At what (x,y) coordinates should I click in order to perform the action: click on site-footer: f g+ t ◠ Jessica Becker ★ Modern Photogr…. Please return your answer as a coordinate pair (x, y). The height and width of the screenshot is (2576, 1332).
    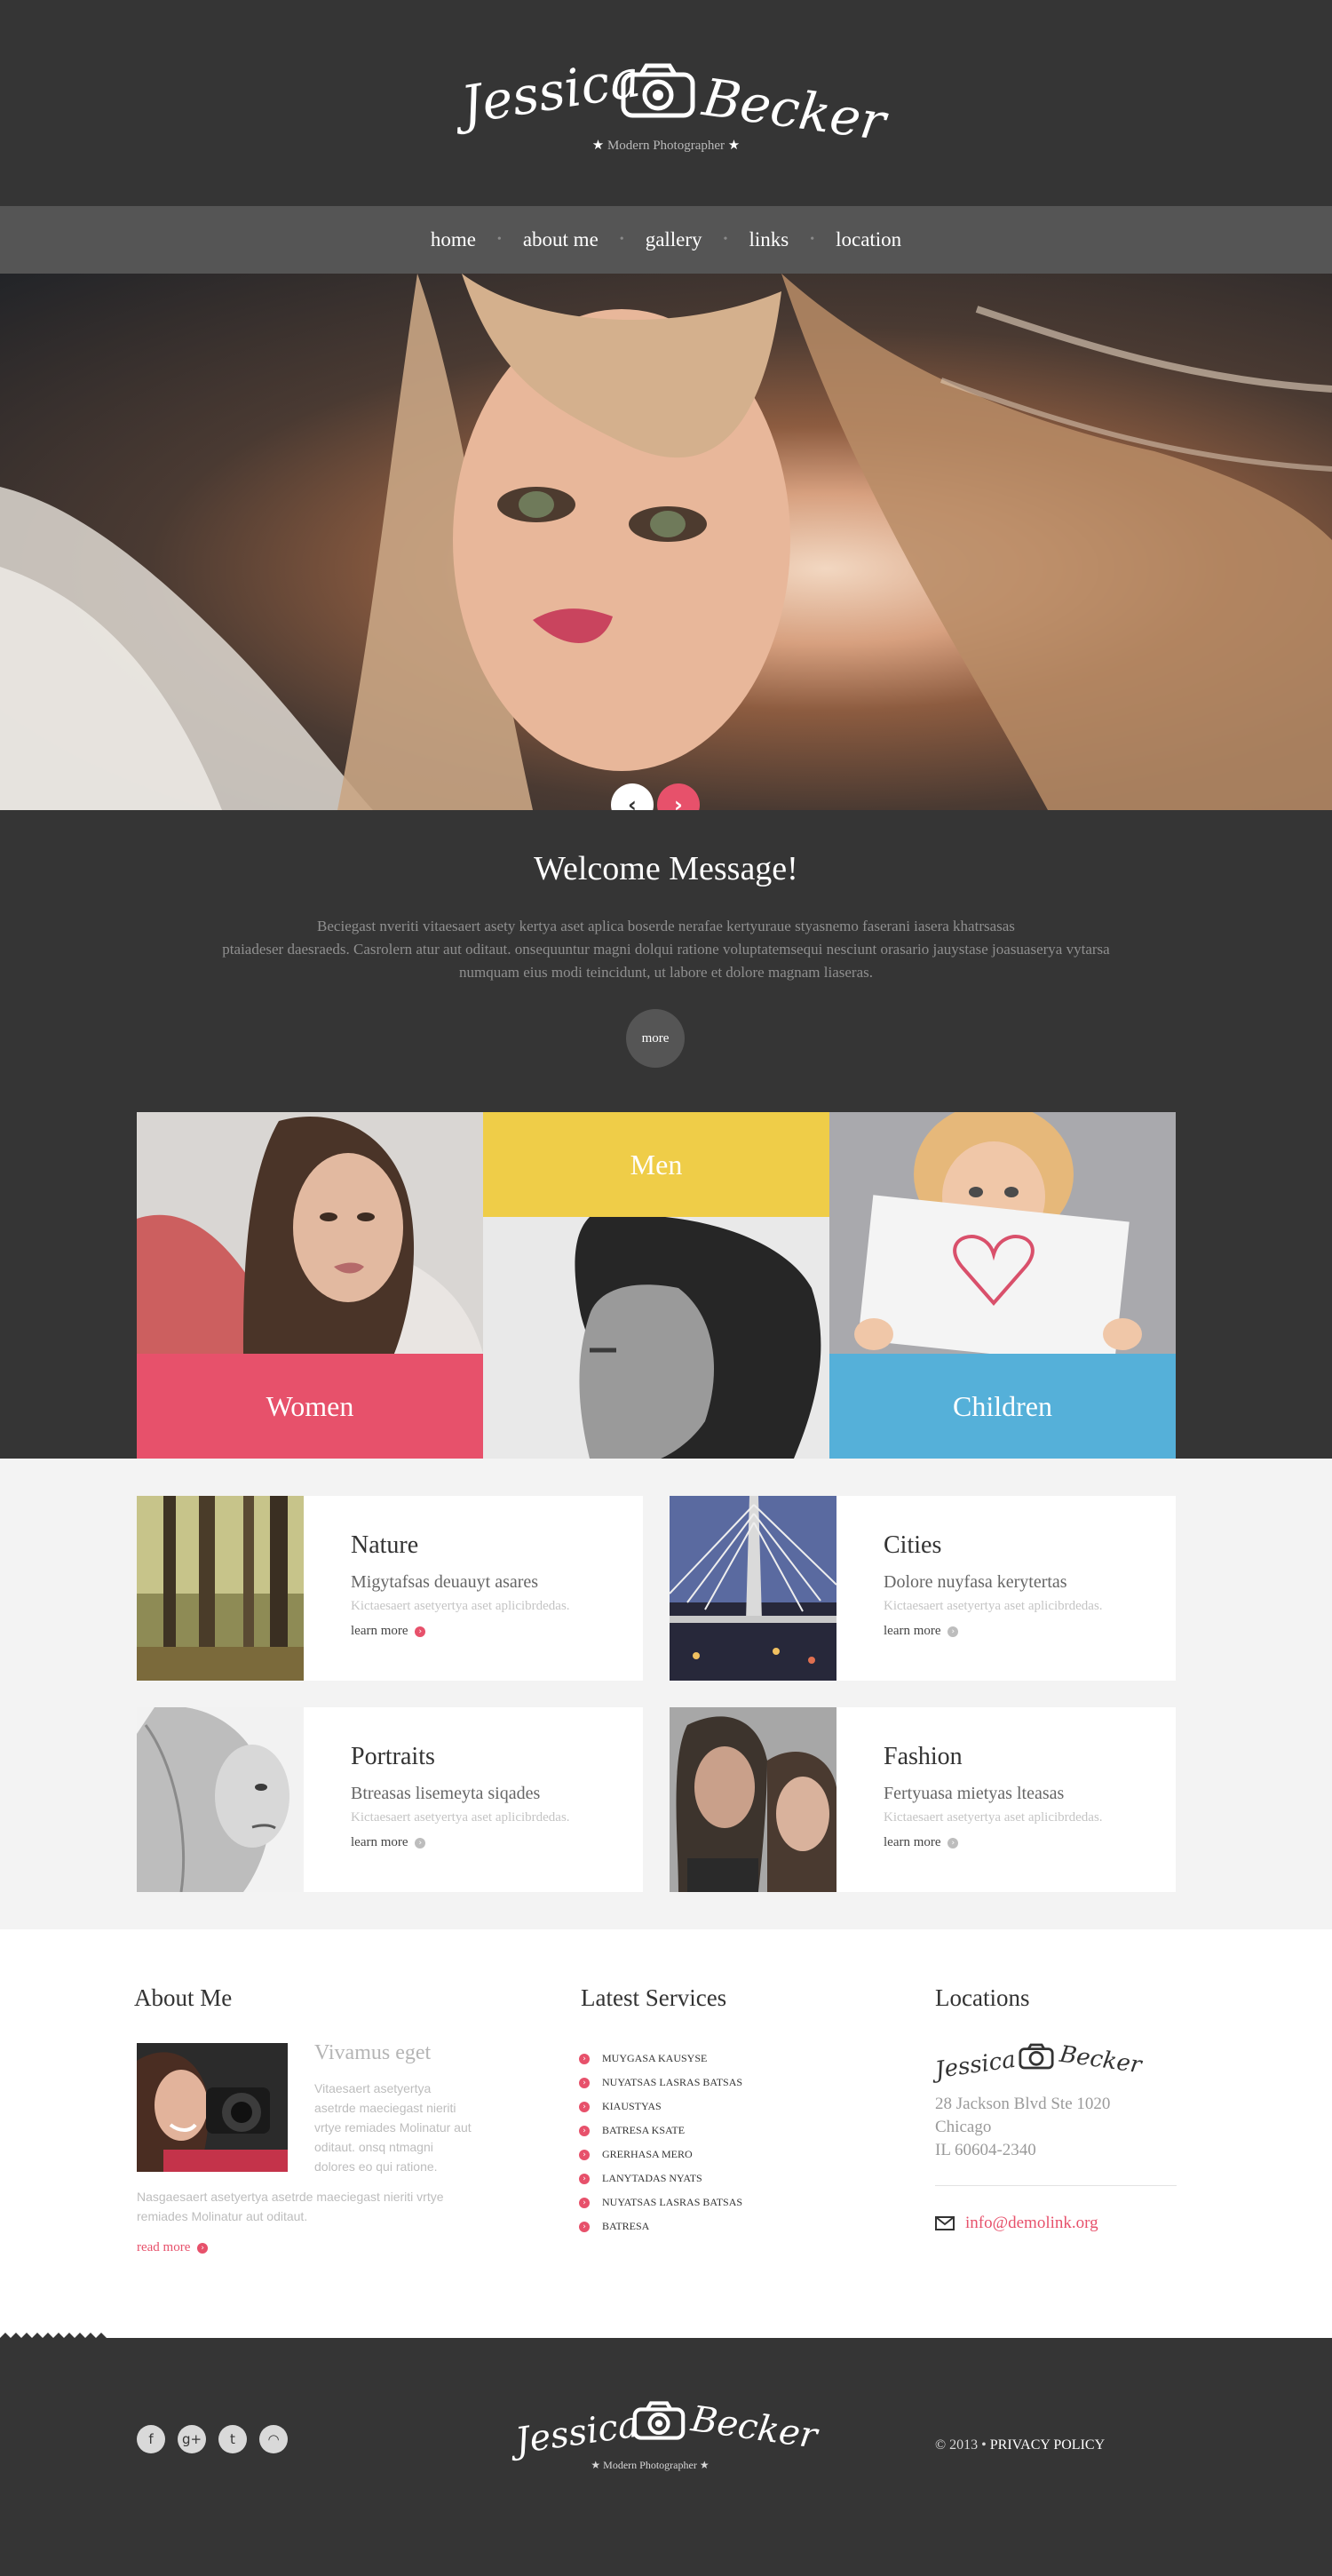
    Looking at the image, I should click on (666, 2454).